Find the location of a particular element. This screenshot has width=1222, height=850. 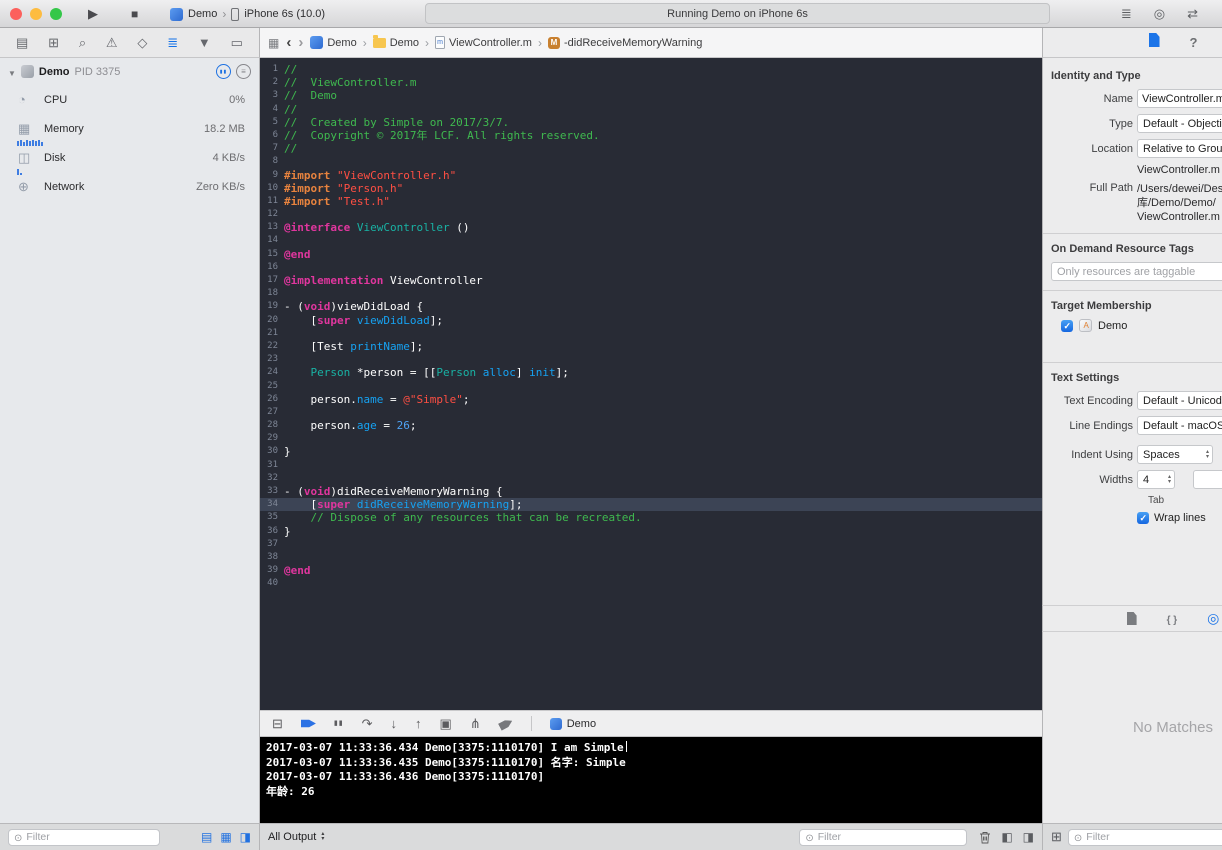

code-line: 29 is located at coordinates (651, 438).